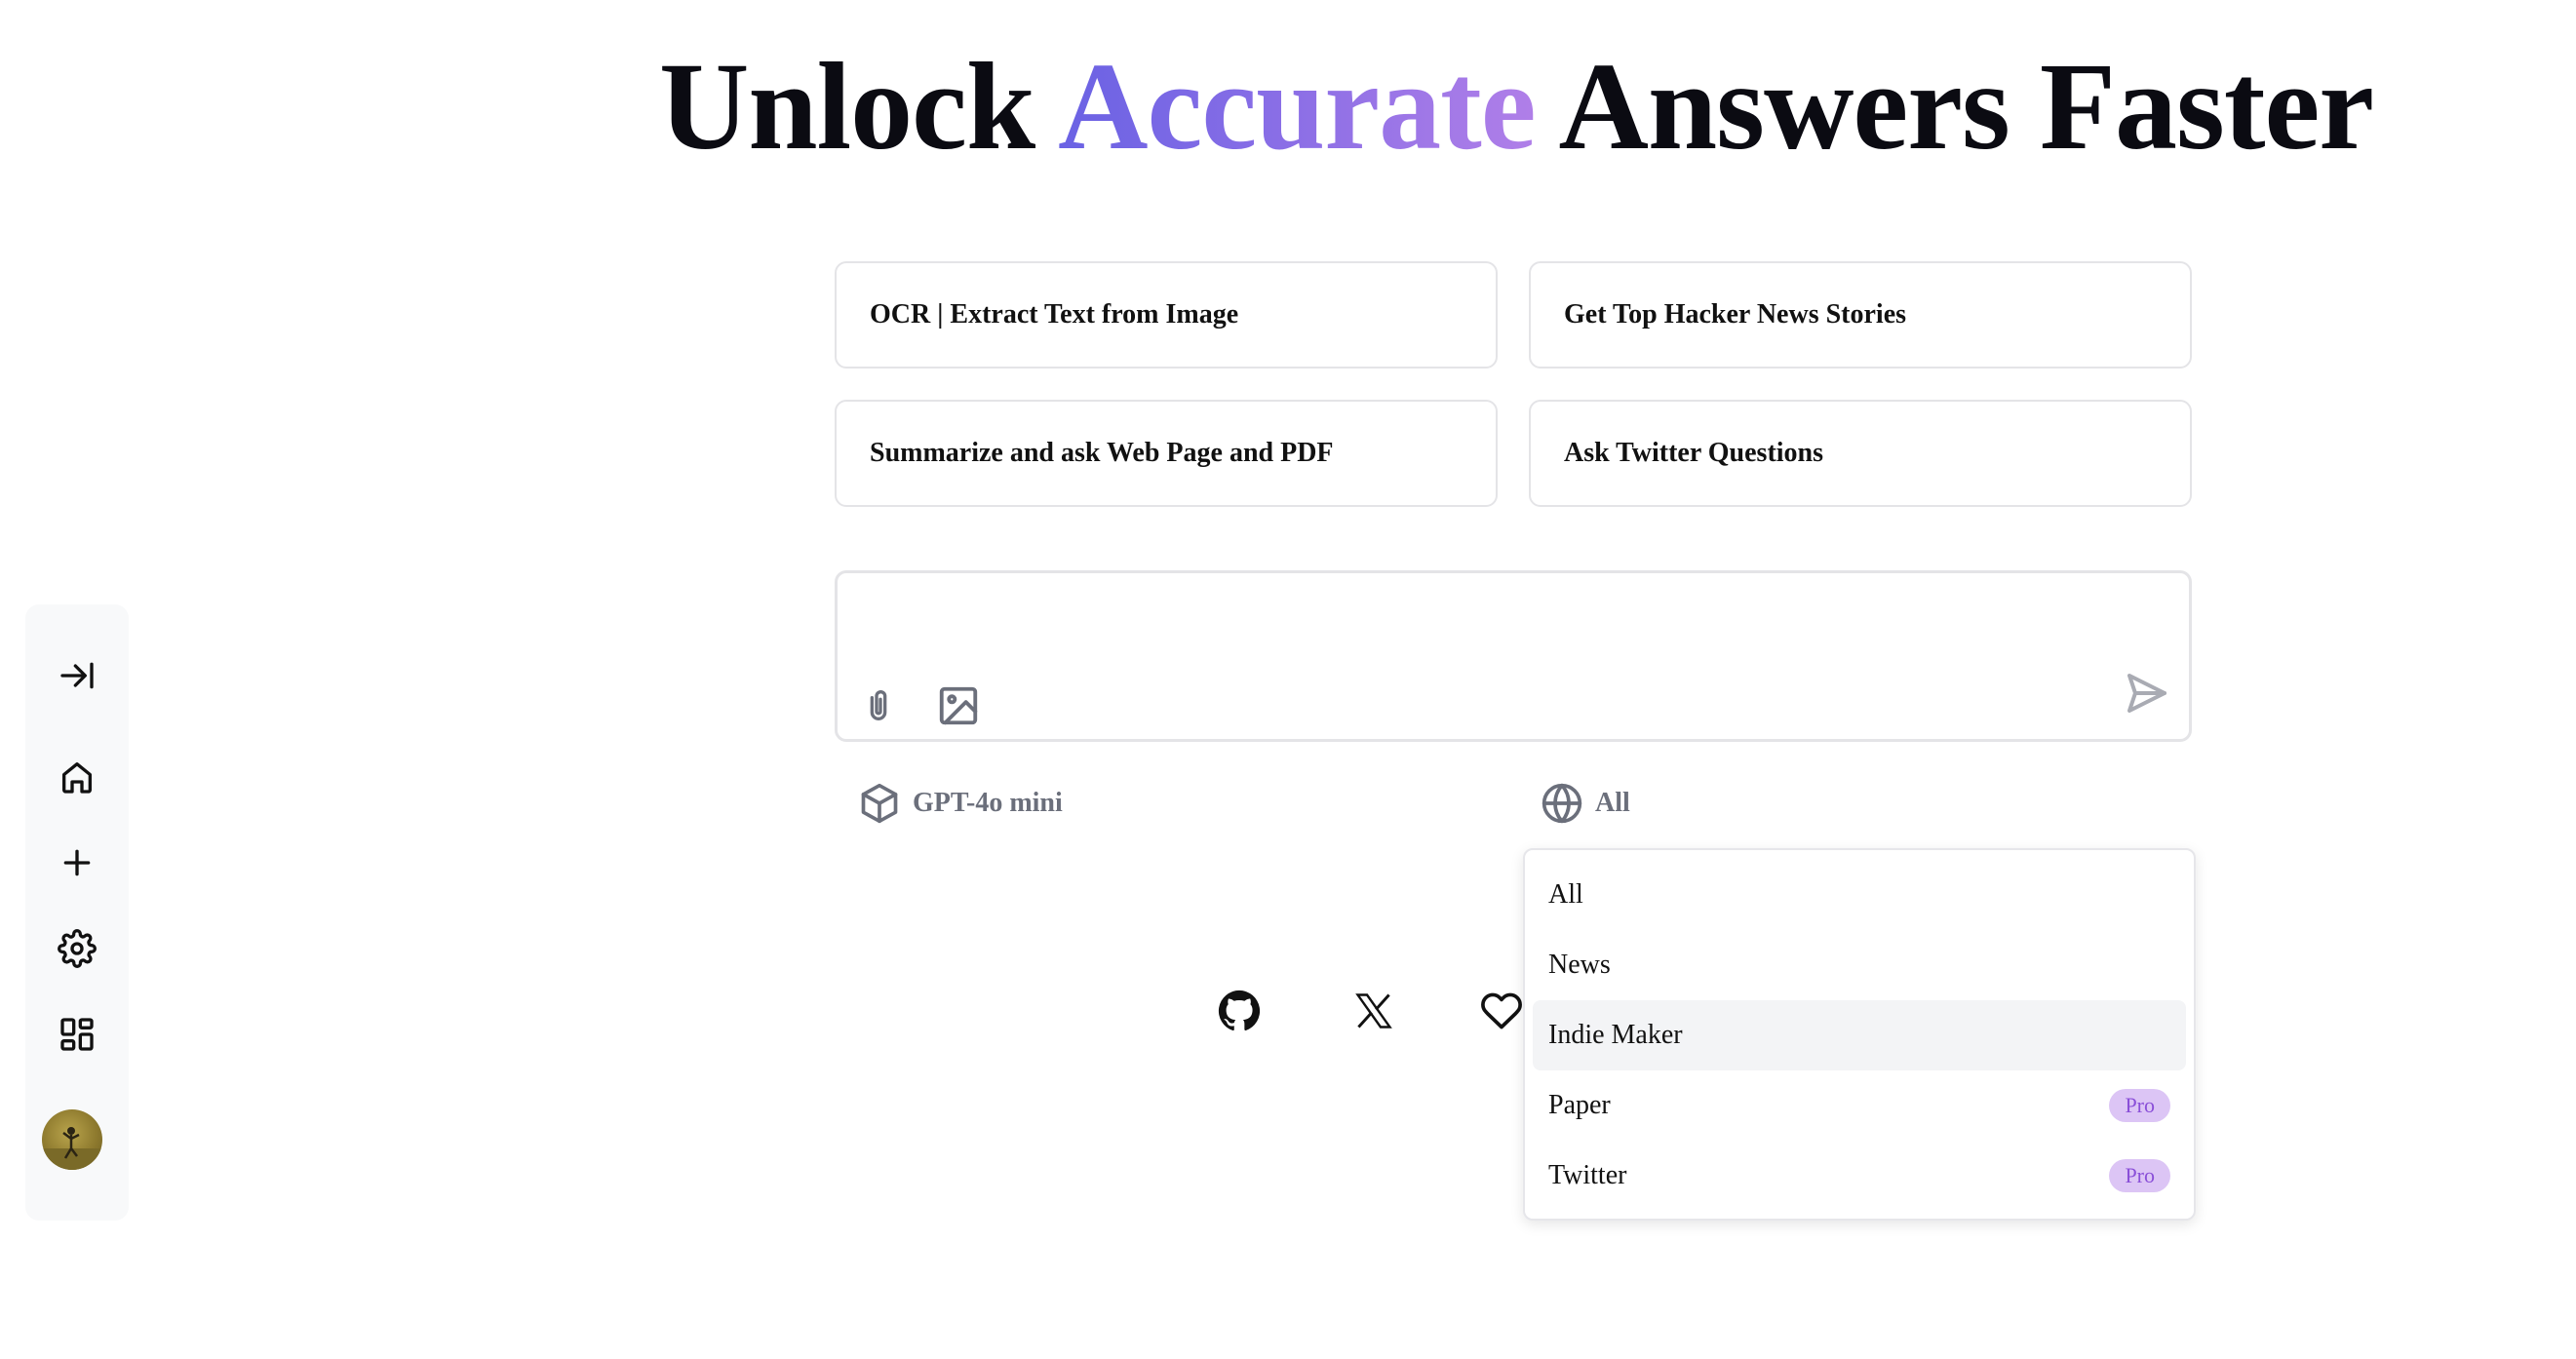  I want to click on expand-sidebar-icon, so click(77, 675).